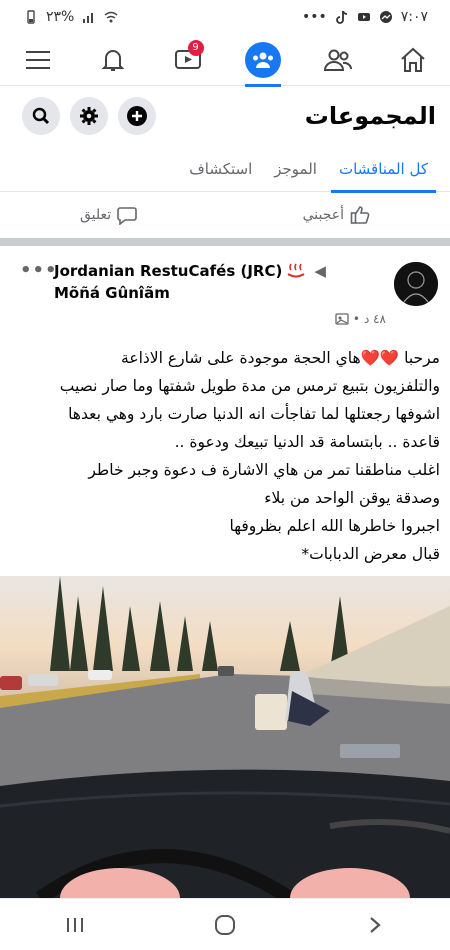 Image resolution: width=450 pixels, height=950 pixels. I want to click on comment-icon, so click(127, 216).